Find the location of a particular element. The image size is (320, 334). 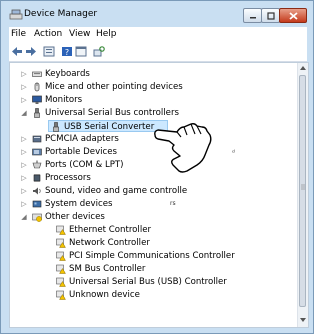

tree-item-system-devices: ▷ System devices is located at coordinates (140, 204).